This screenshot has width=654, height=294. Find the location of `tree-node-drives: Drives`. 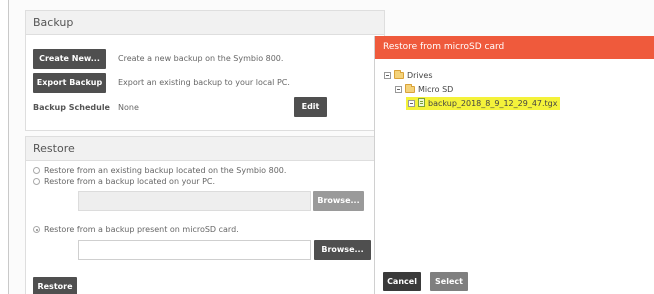

tree-node-drives: Drives is located at coordinates (472, 76).